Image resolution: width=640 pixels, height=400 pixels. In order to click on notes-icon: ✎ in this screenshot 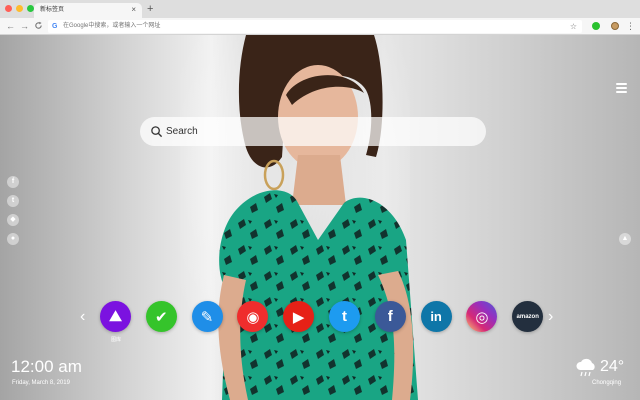, I will do `click(207, 317)`.